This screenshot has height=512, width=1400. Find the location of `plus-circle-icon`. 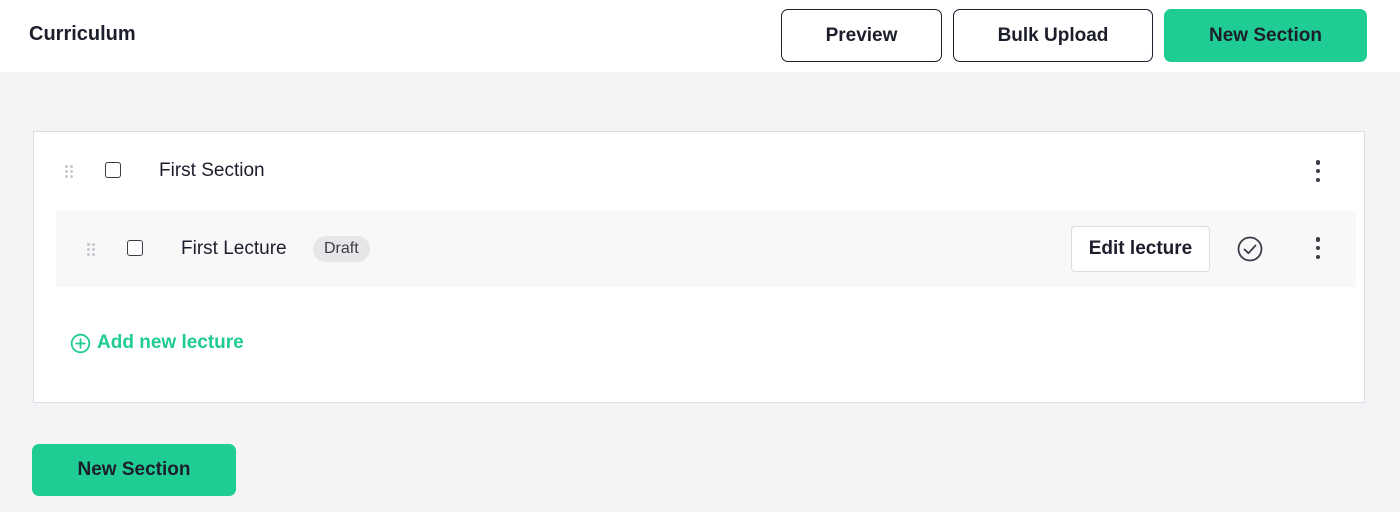

plus-circle-icon is located at coordinates (80, 343).